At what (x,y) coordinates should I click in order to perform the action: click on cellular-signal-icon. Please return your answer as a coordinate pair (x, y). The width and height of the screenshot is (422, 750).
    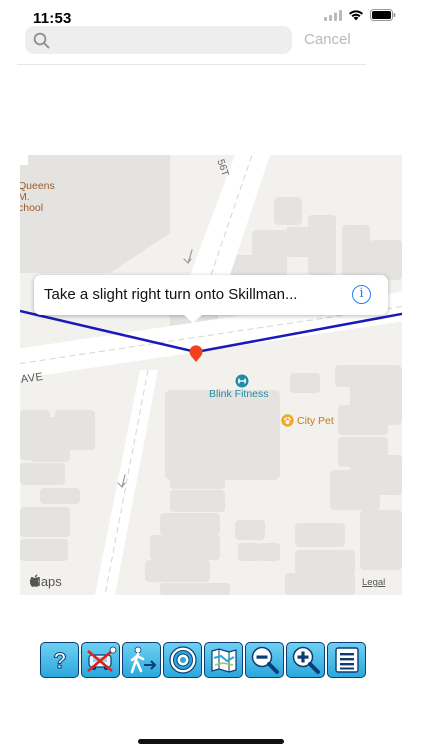
    Looking at the image, I should click on (333, 17).